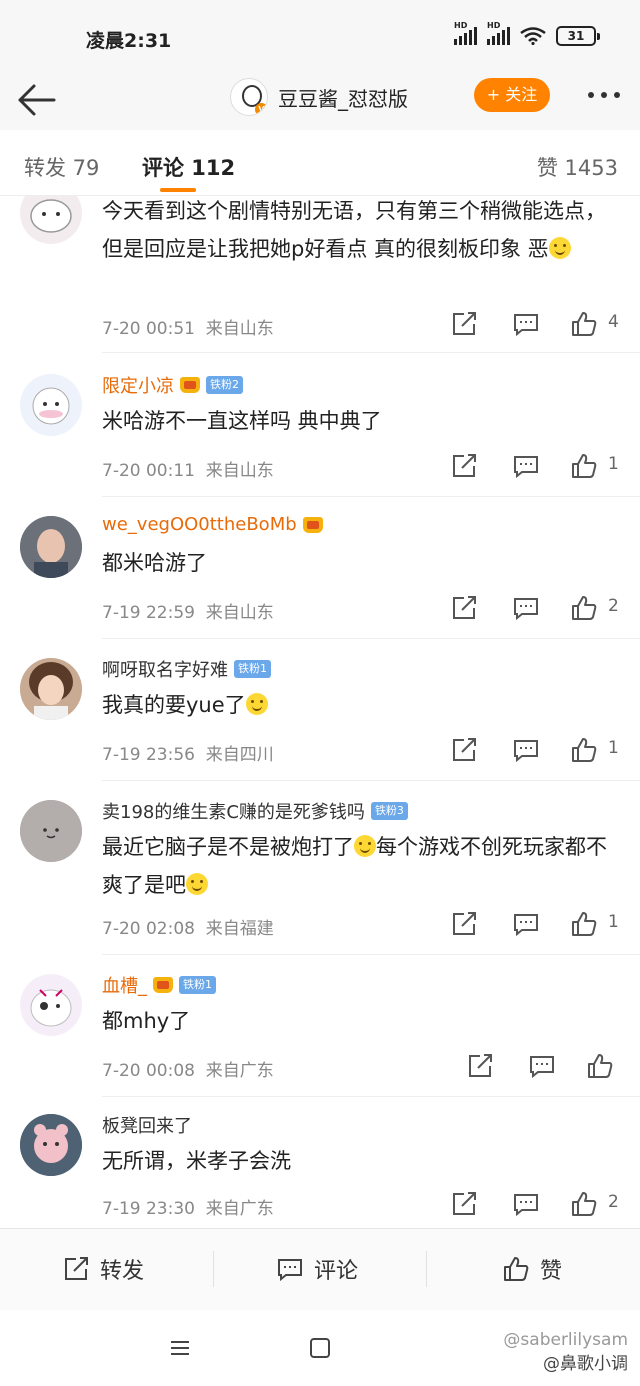 This screenshot has width=640, height=1386. What do you see at coordinates (613, 922) in the screenshot?
I see `like-count: 1` at bounding box center [613, 922].